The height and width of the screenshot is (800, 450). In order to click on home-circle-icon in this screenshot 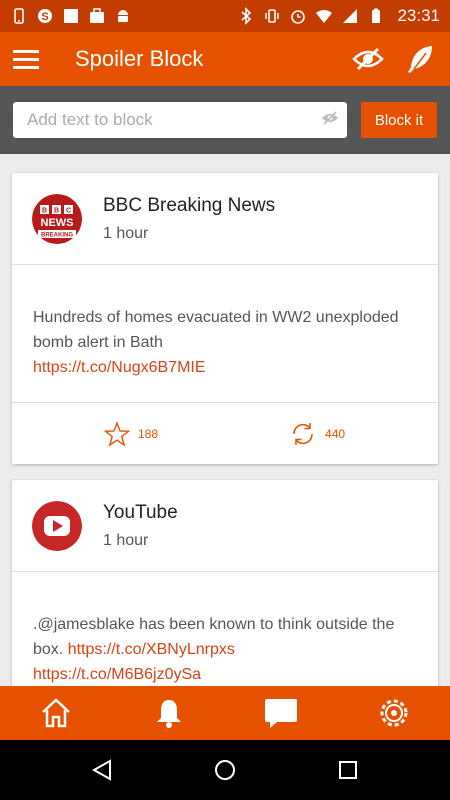, I will do `click(225, 770)`.